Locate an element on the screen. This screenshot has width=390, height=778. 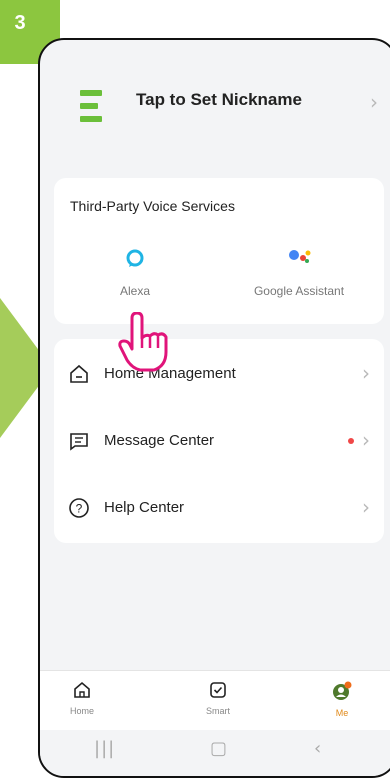
nickname-label: Tap to Set Nickname is located at coordinates (219, 99).